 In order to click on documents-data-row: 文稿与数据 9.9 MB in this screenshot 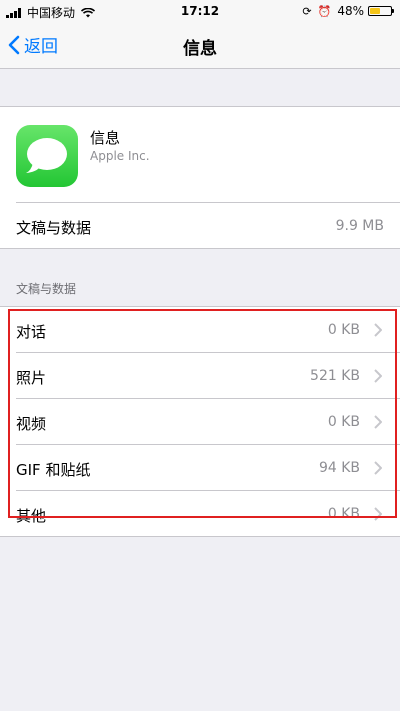, I will do `click(200, 226)`.